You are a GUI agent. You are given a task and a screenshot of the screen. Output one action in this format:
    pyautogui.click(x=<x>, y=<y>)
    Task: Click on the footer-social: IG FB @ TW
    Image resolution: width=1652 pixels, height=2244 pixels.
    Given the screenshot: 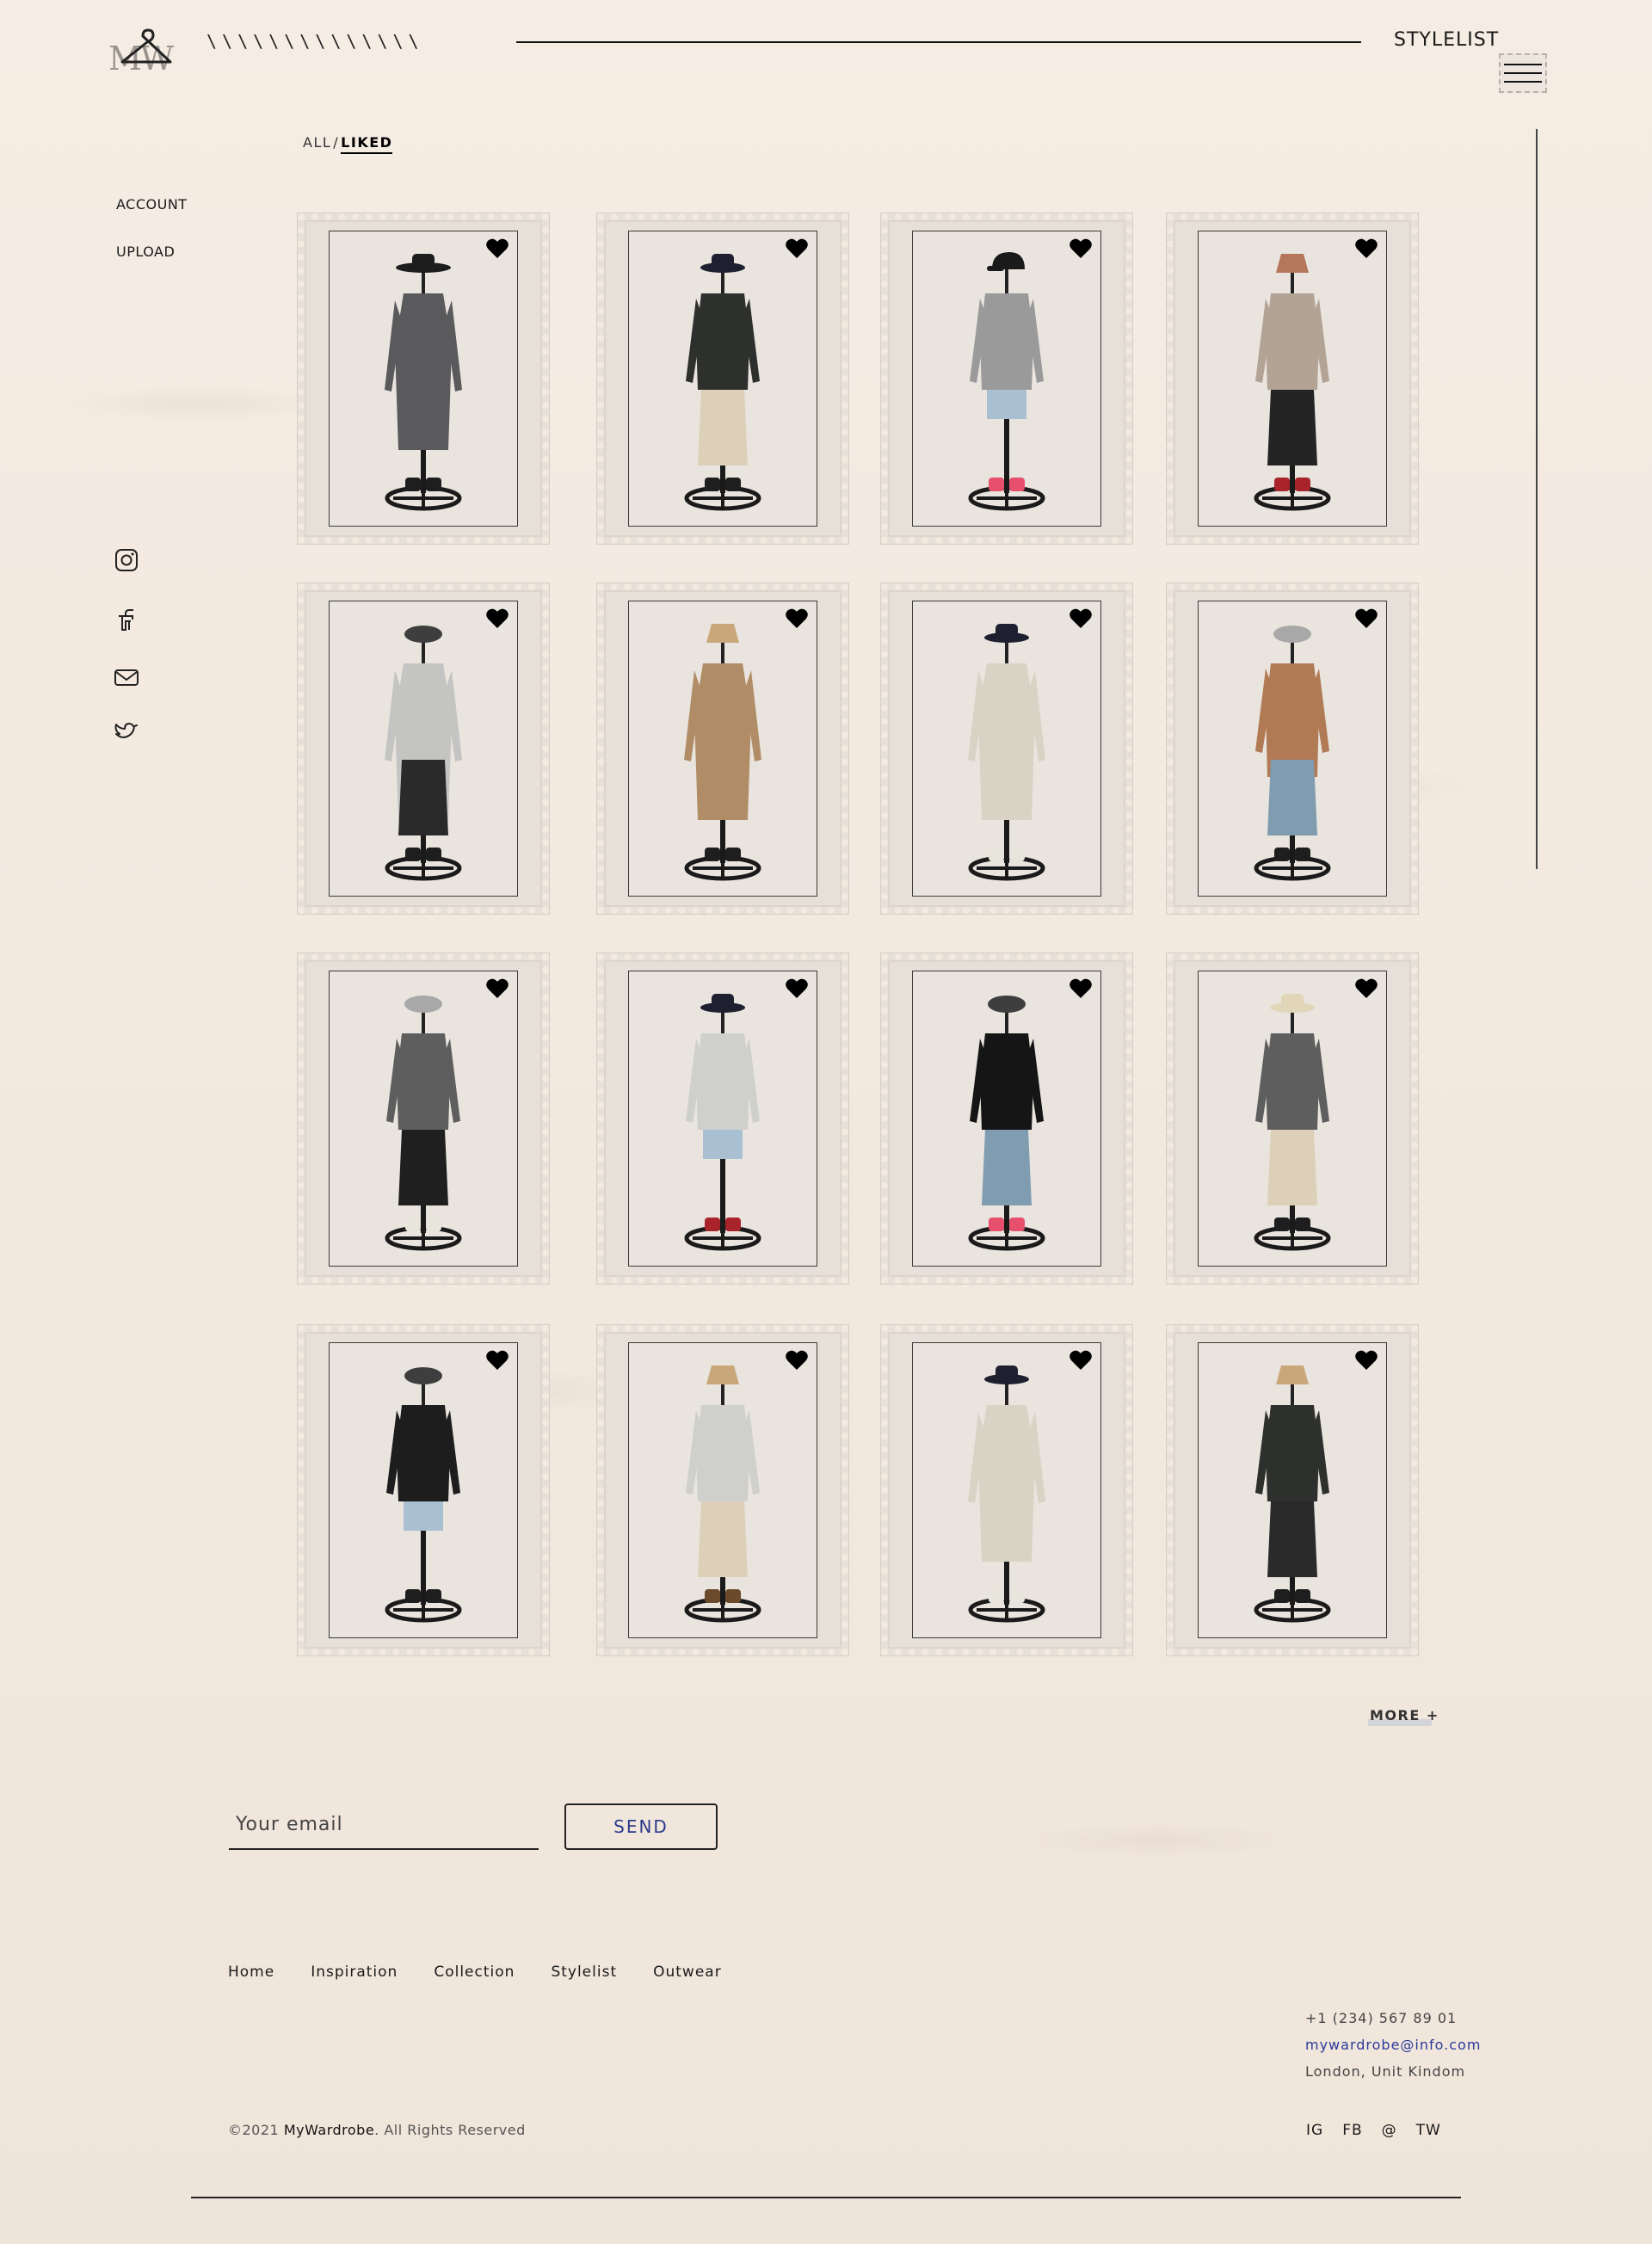 What is the action you would take?
    pyautogui.click(x=1373, y=2130)
    